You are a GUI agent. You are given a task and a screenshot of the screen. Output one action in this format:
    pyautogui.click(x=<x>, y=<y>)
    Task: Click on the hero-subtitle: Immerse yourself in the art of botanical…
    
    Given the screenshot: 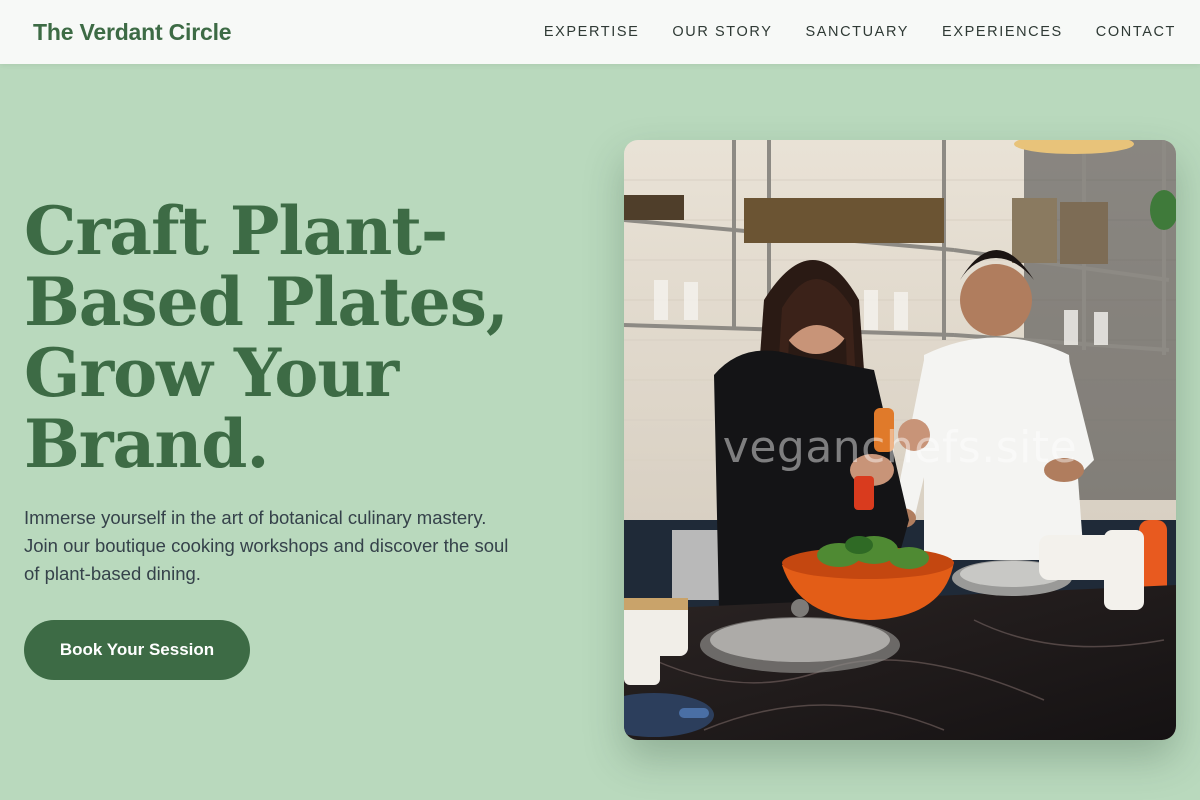 What is the action you would take?
    pyautogui.click(x=266, y=545)
    